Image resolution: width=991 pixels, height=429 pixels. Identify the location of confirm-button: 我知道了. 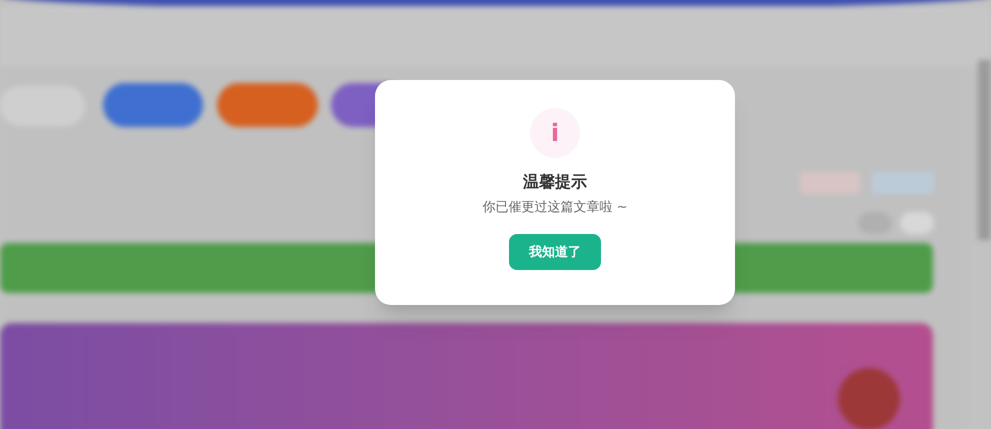
(555, 252).